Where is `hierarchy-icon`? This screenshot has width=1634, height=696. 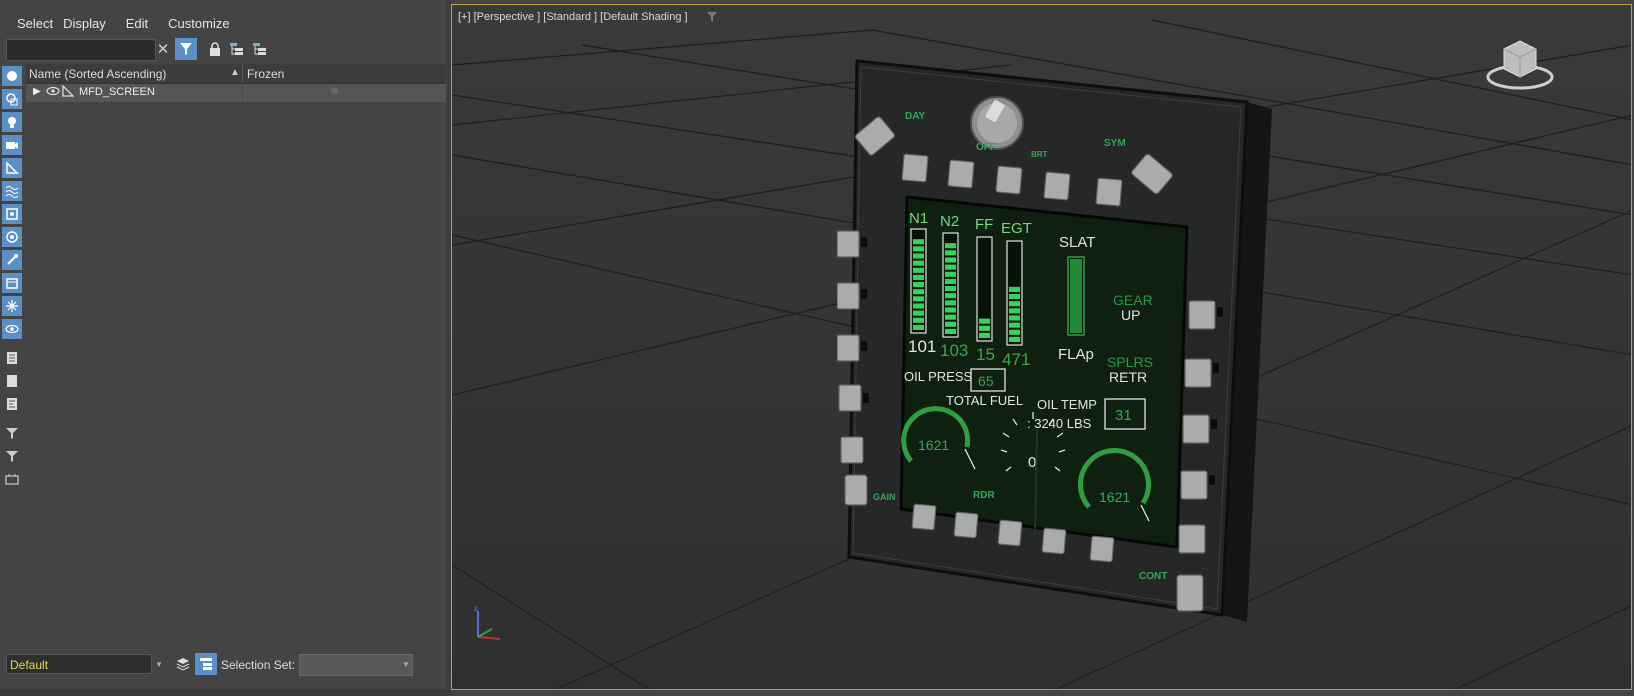
hierarchy-icon is located at coordinates (237, 49).